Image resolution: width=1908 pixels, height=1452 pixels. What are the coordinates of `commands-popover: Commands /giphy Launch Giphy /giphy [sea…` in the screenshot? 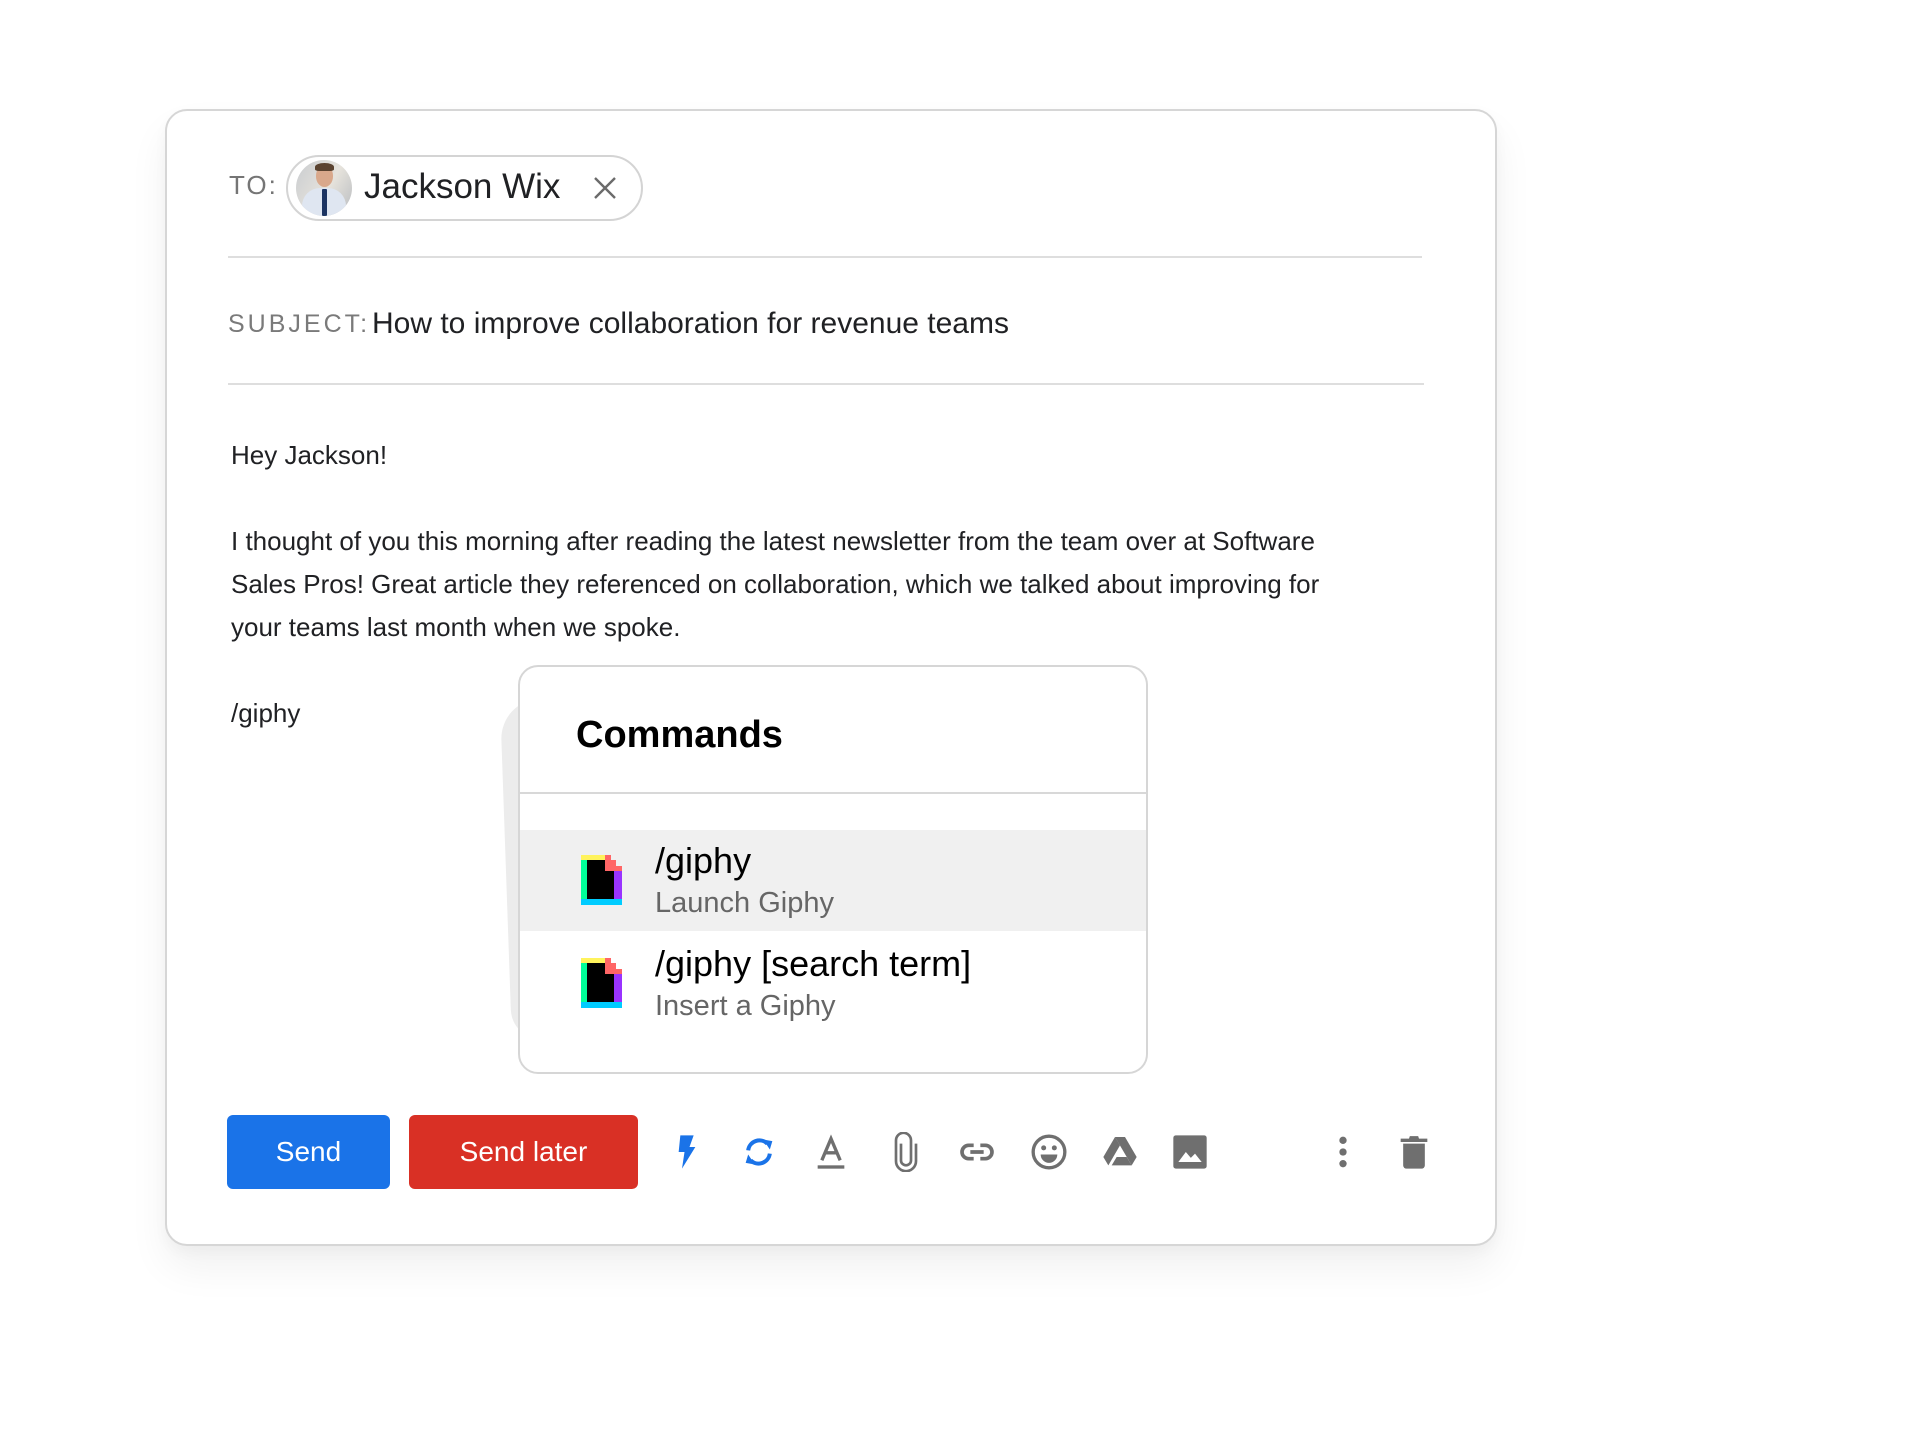 It's located at (833, 869).